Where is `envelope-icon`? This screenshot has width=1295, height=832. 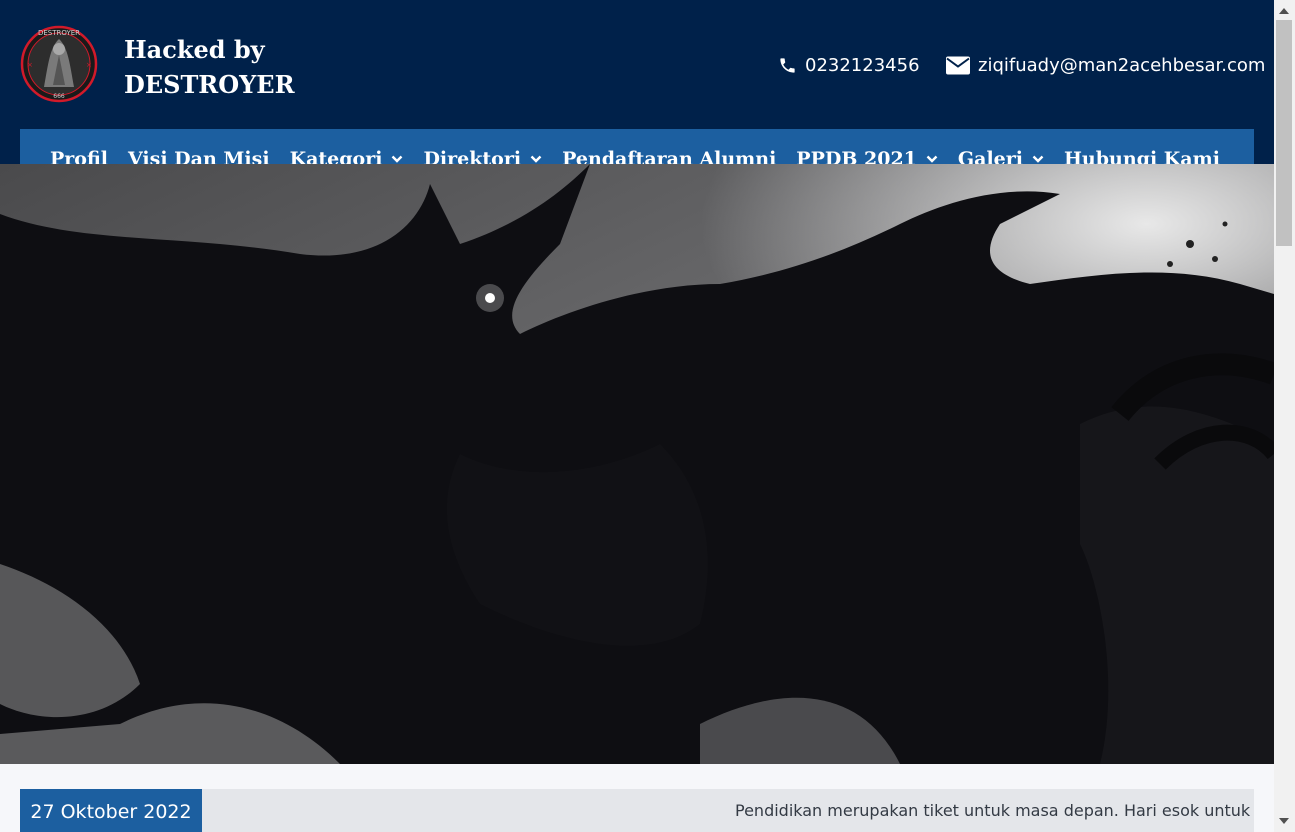 envelope-icon is located at coordinates (958, 65).